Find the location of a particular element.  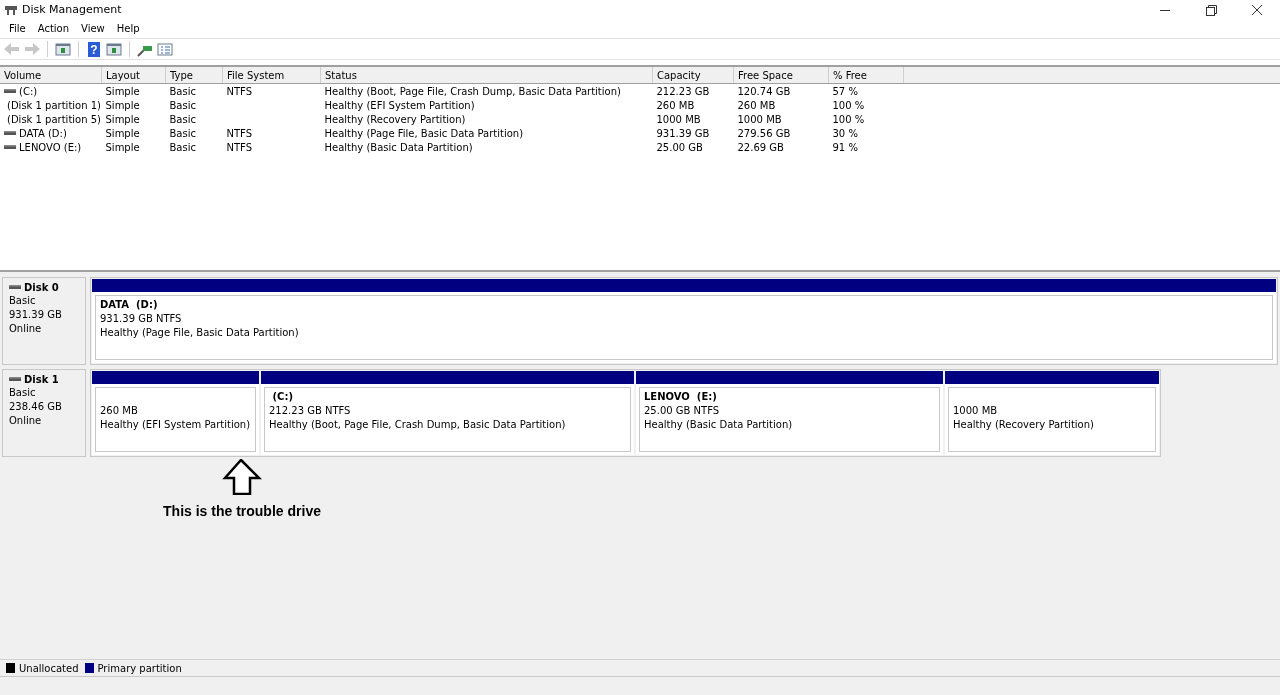

partition-status: Healthy (Recovery Partition) is located at coordinates (1024, 425).